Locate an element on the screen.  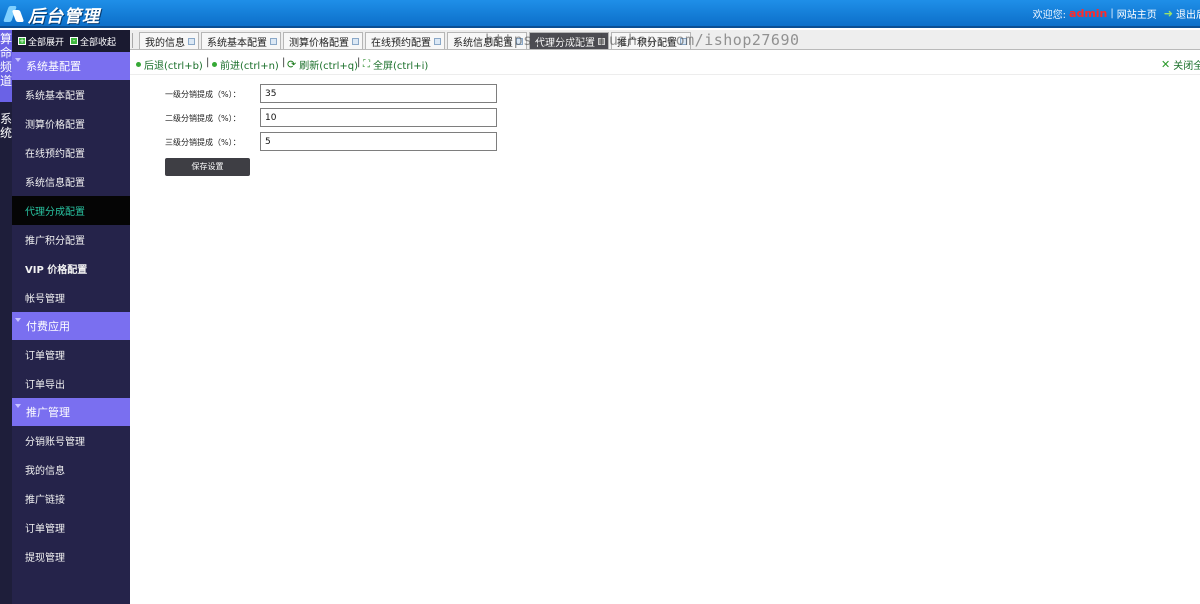
site-home-link: 网站主页 is located at coordinates (1137, 13).